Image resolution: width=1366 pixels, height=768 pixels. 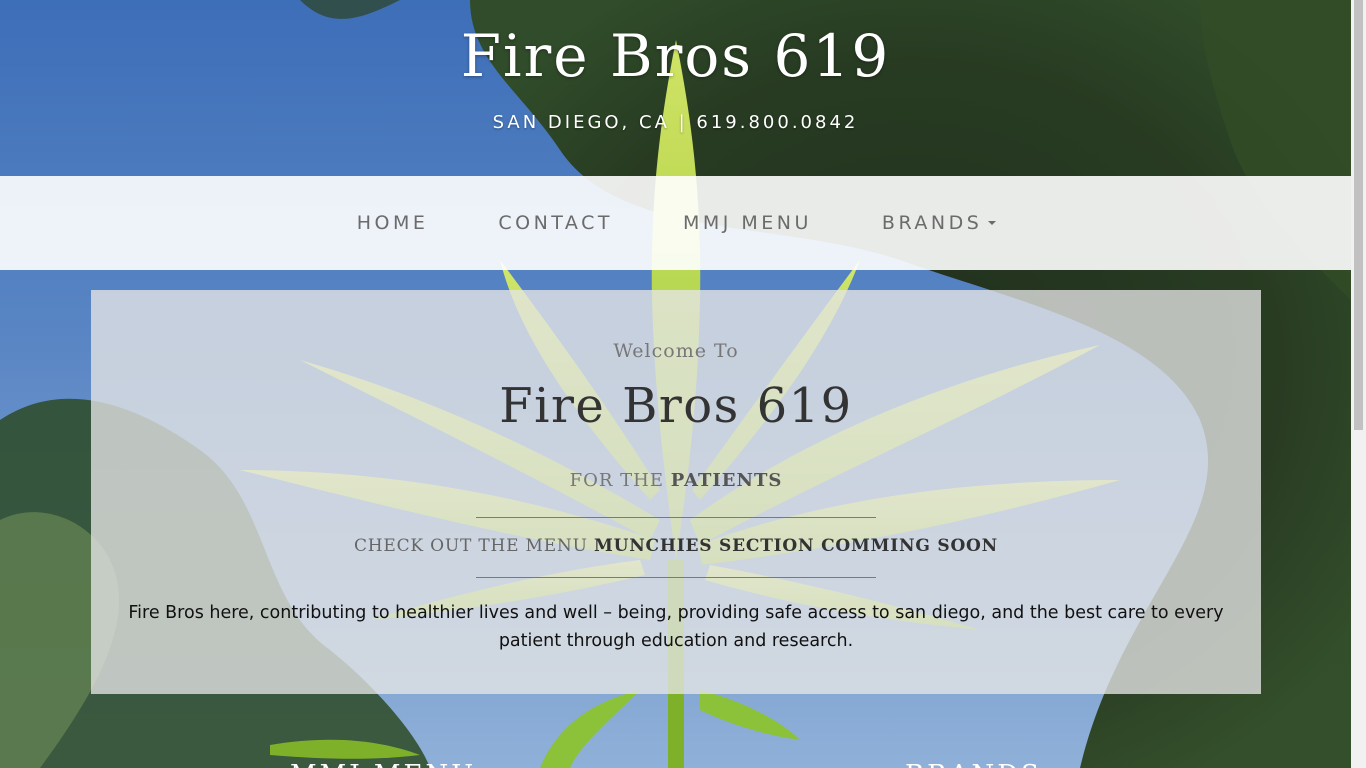 I want to click on nav-item-label: BRANDS, so click(x=932, y=223).